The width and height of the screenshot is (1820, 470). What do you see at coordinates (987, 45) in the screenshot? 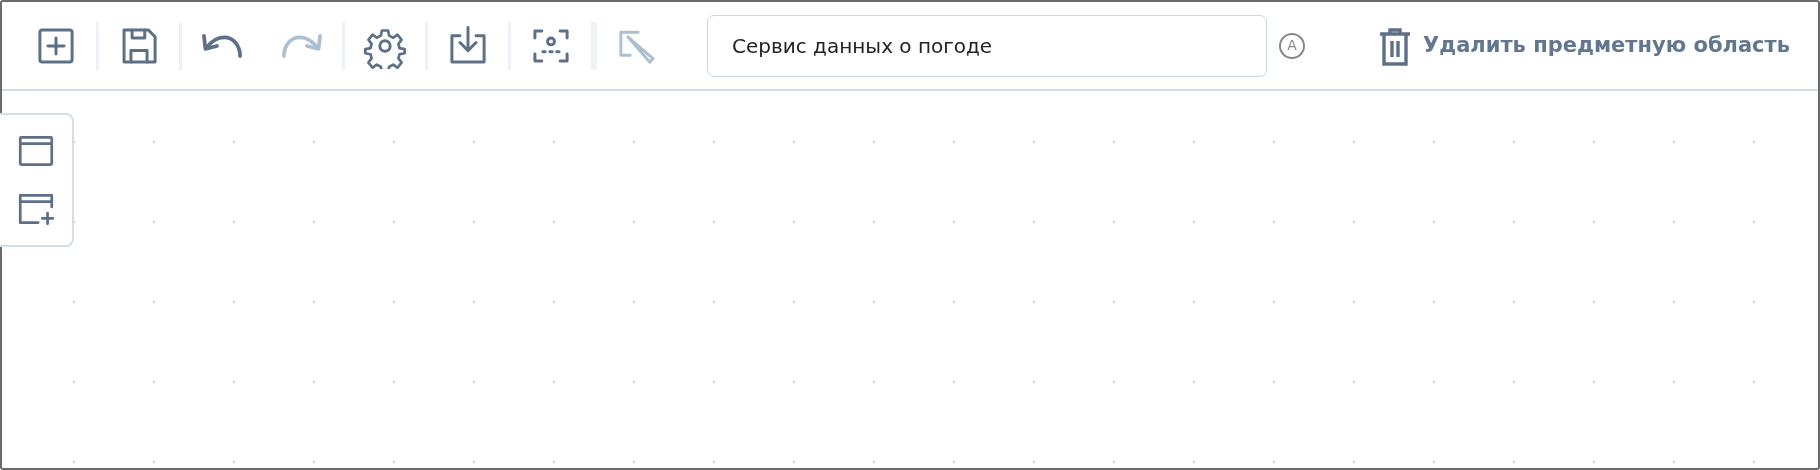
I see `name-field: Сервис данных о погоде` at bounding box center [987, 45].